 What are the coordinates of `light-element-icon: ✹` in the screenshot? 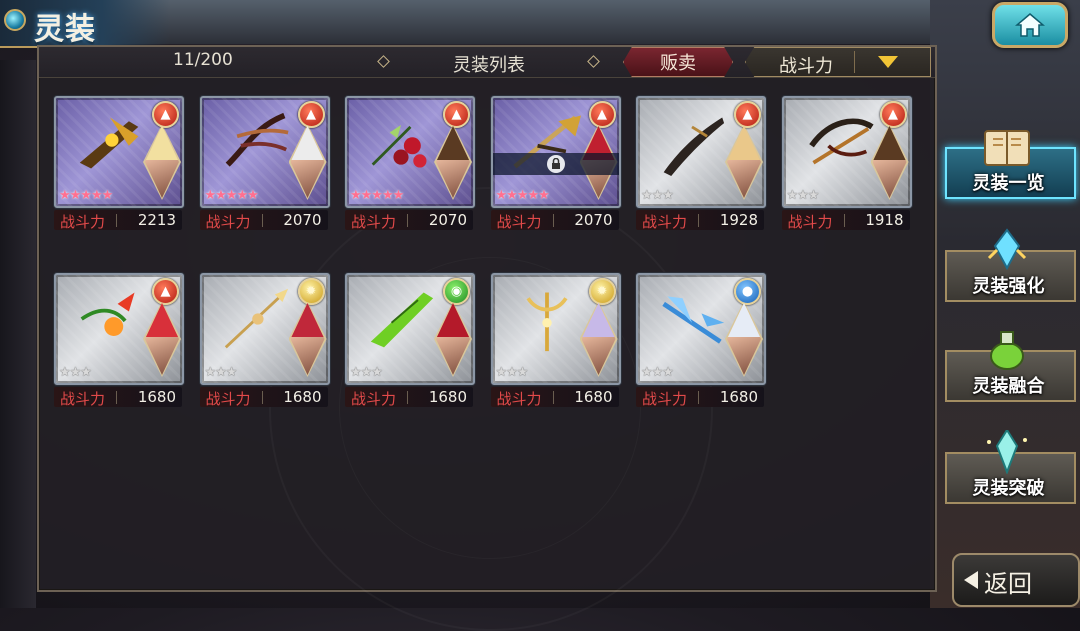 It's located at (602, 291).